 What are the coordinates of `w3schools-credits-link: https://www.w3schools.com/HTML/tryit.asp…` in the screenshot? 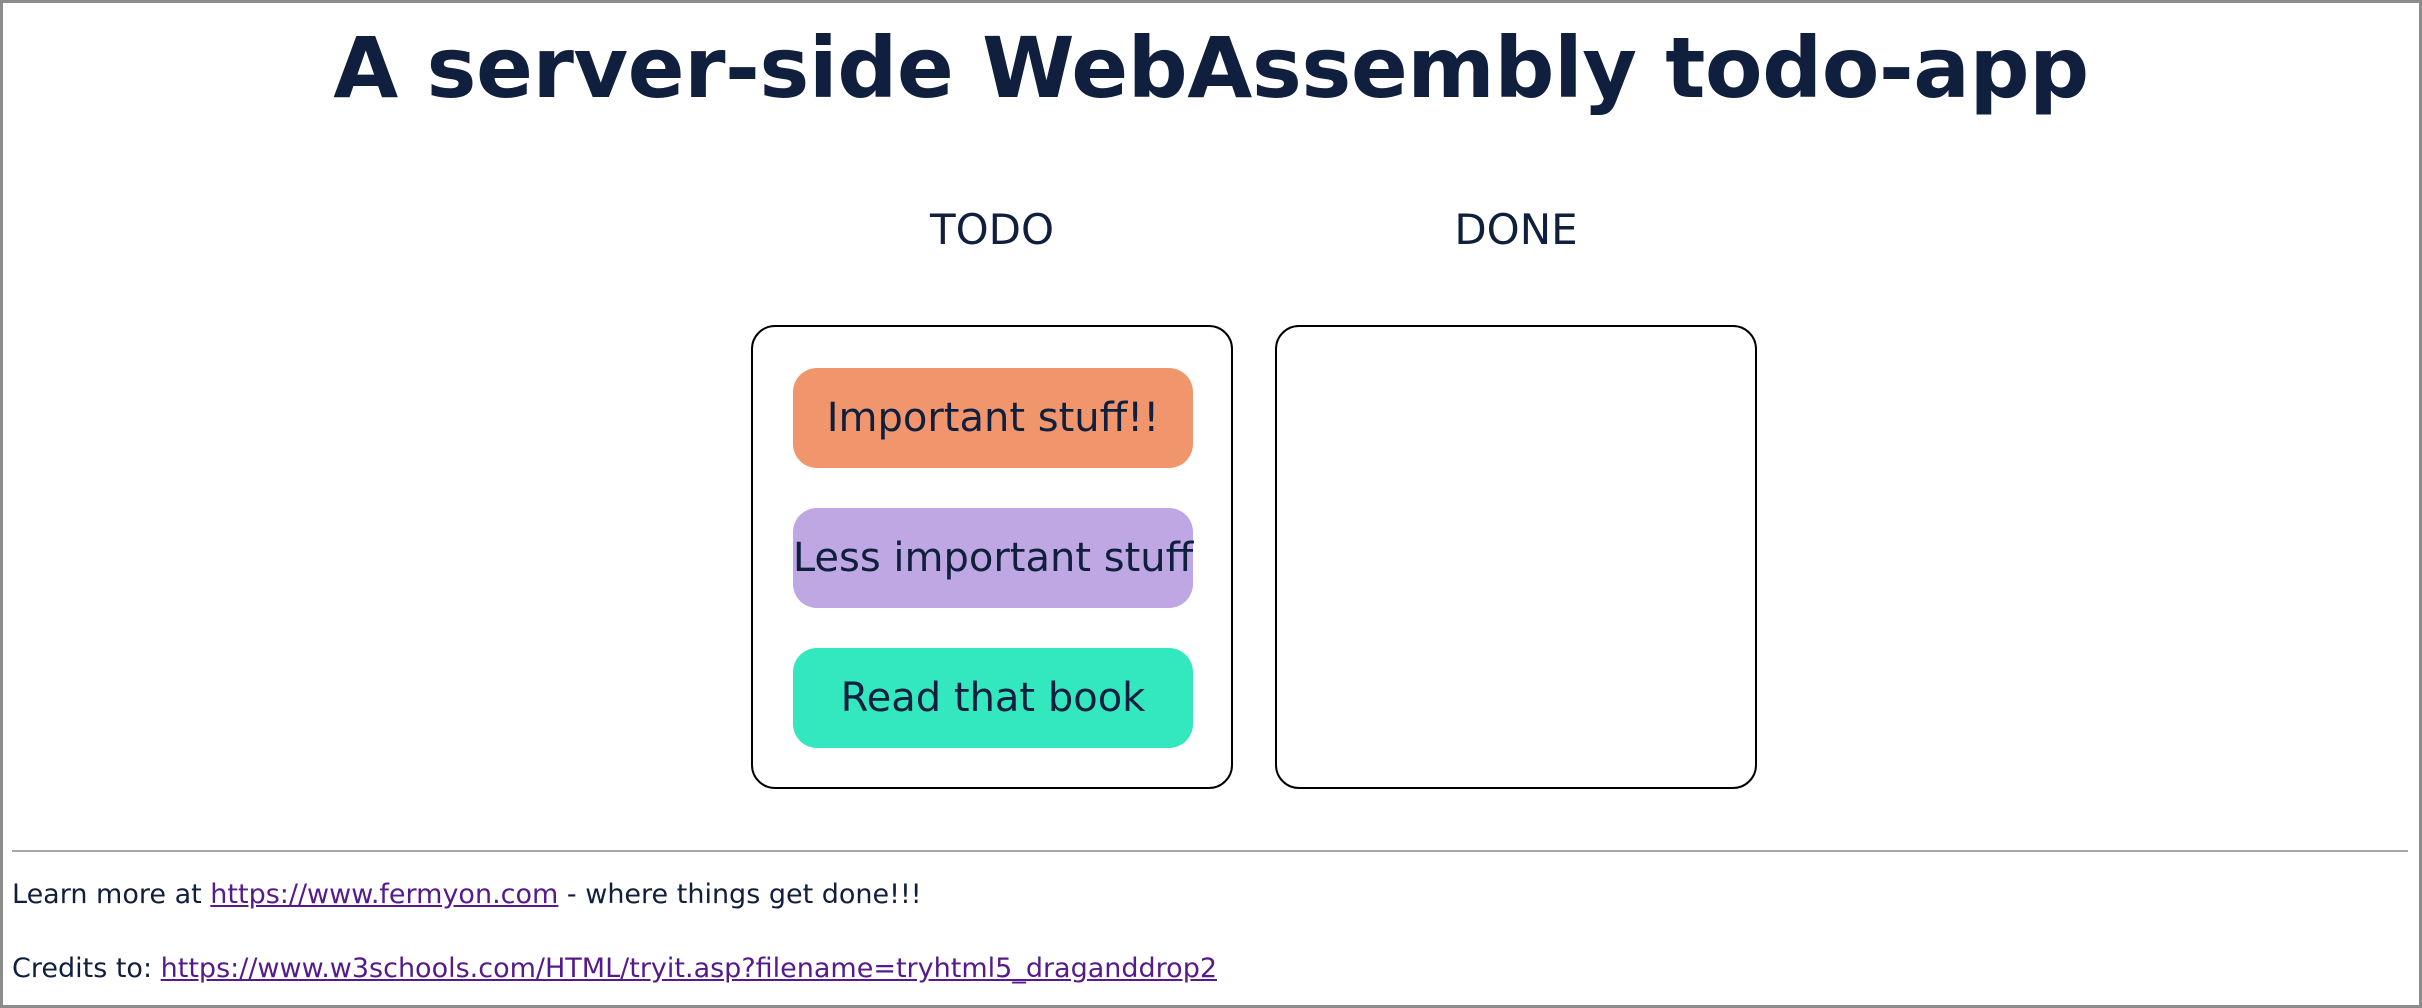 It's located at (689, 968).